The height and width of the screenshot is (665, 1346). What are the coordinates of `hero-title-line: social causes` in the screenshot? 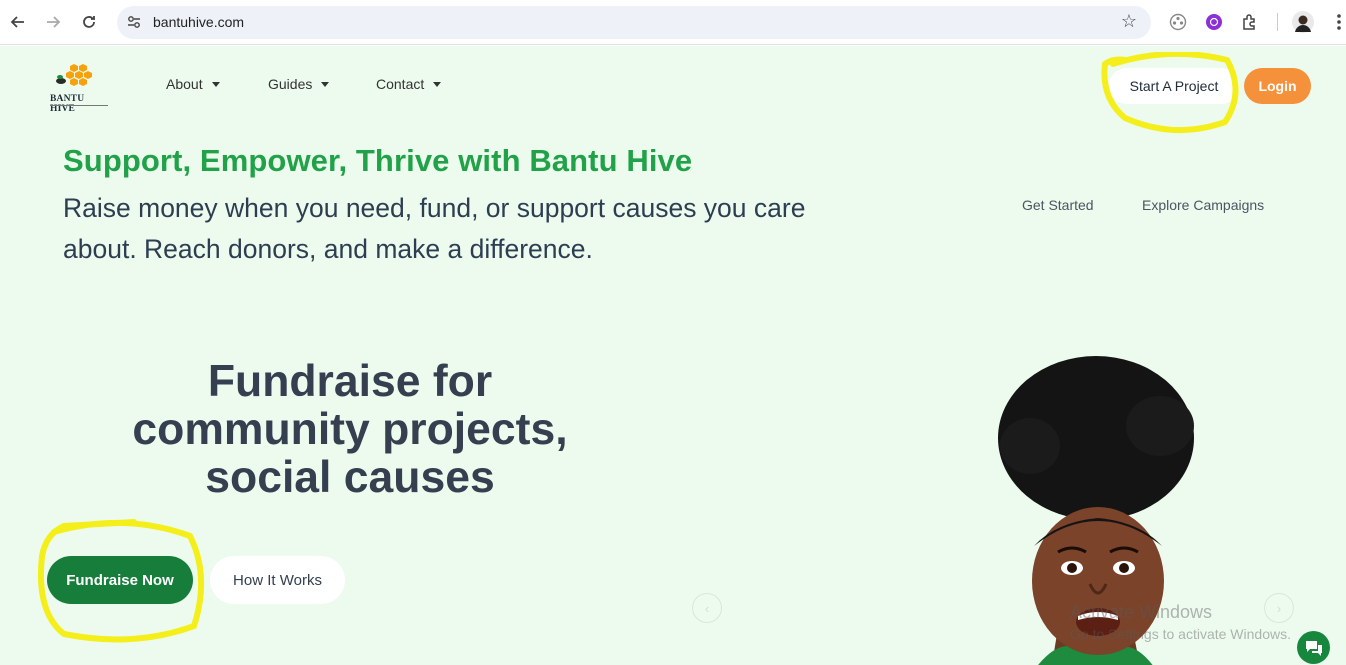 It's located at (350, 477).